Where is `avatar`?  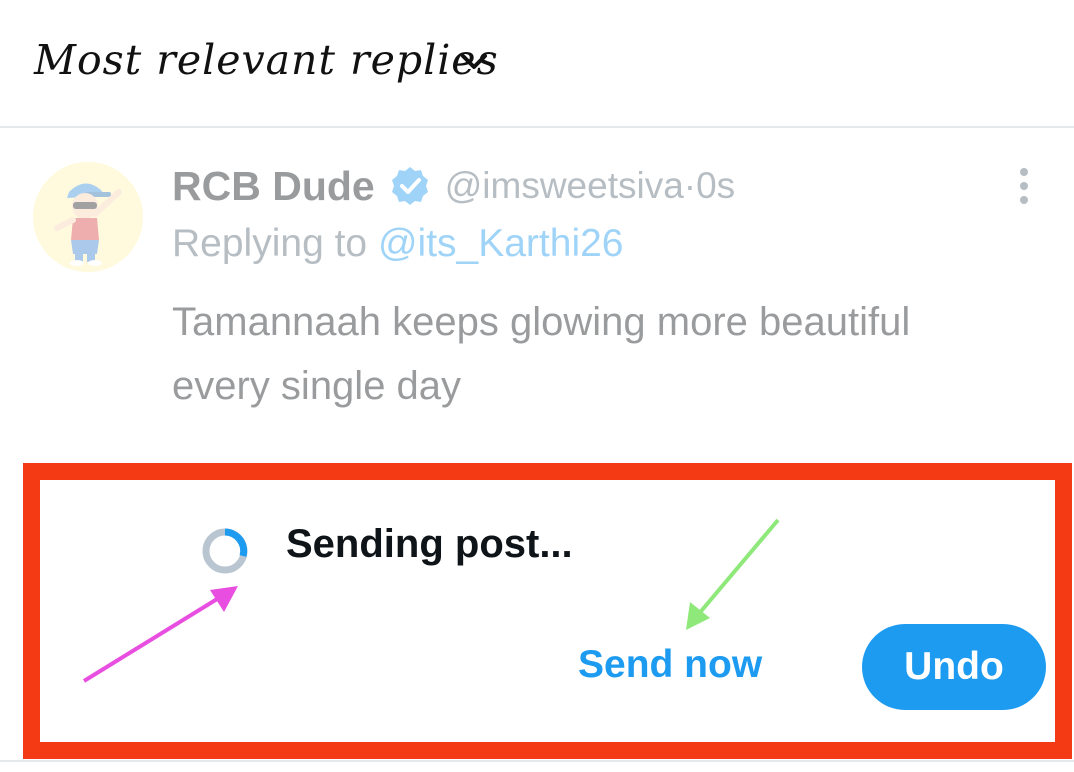
avatar is located at coordinates (88, 217).